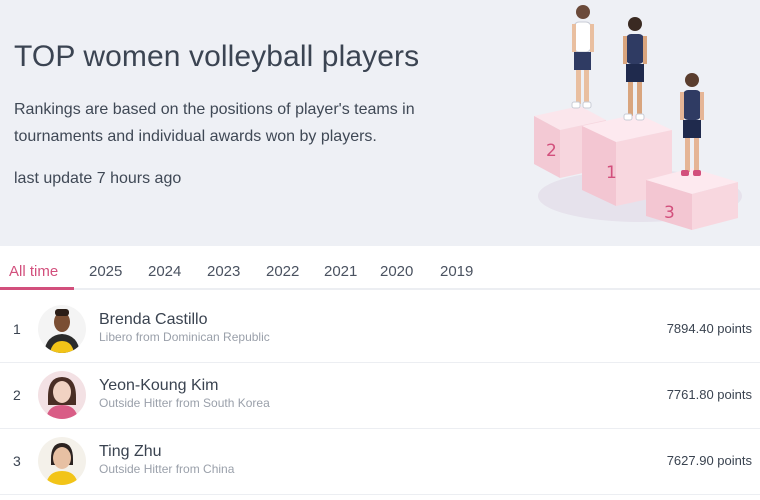 This screenshot has height=500, width=760. I want to click on player-rank: 2, so click(17, 395).